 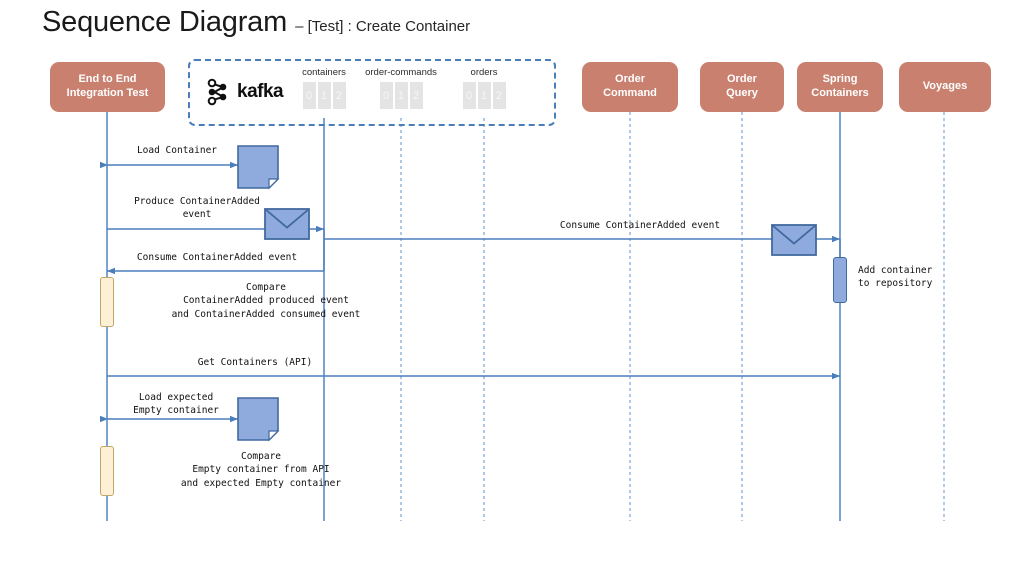 I want to click on actor-box-ordcmd: Order Command, so click(x=630, y=87).